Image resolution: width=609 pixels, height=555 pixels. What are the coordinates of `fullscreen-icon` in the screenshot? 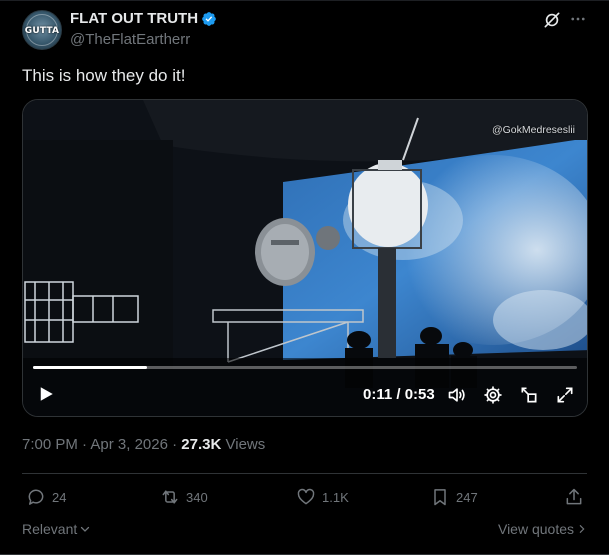 It's located at (565, 395).